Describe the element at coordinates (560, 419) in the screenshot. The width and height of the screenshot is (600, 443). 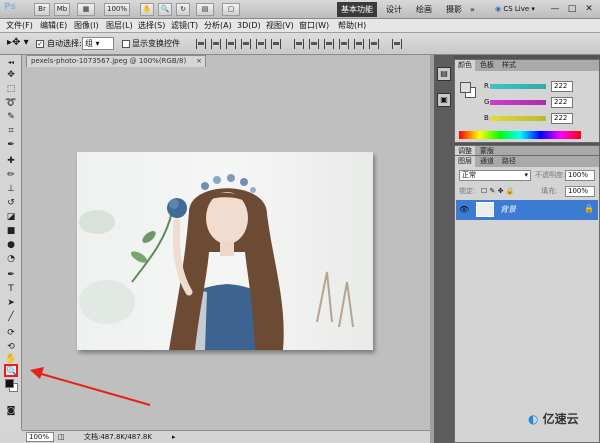
I see `watermark-text: 亿速云` at that location.